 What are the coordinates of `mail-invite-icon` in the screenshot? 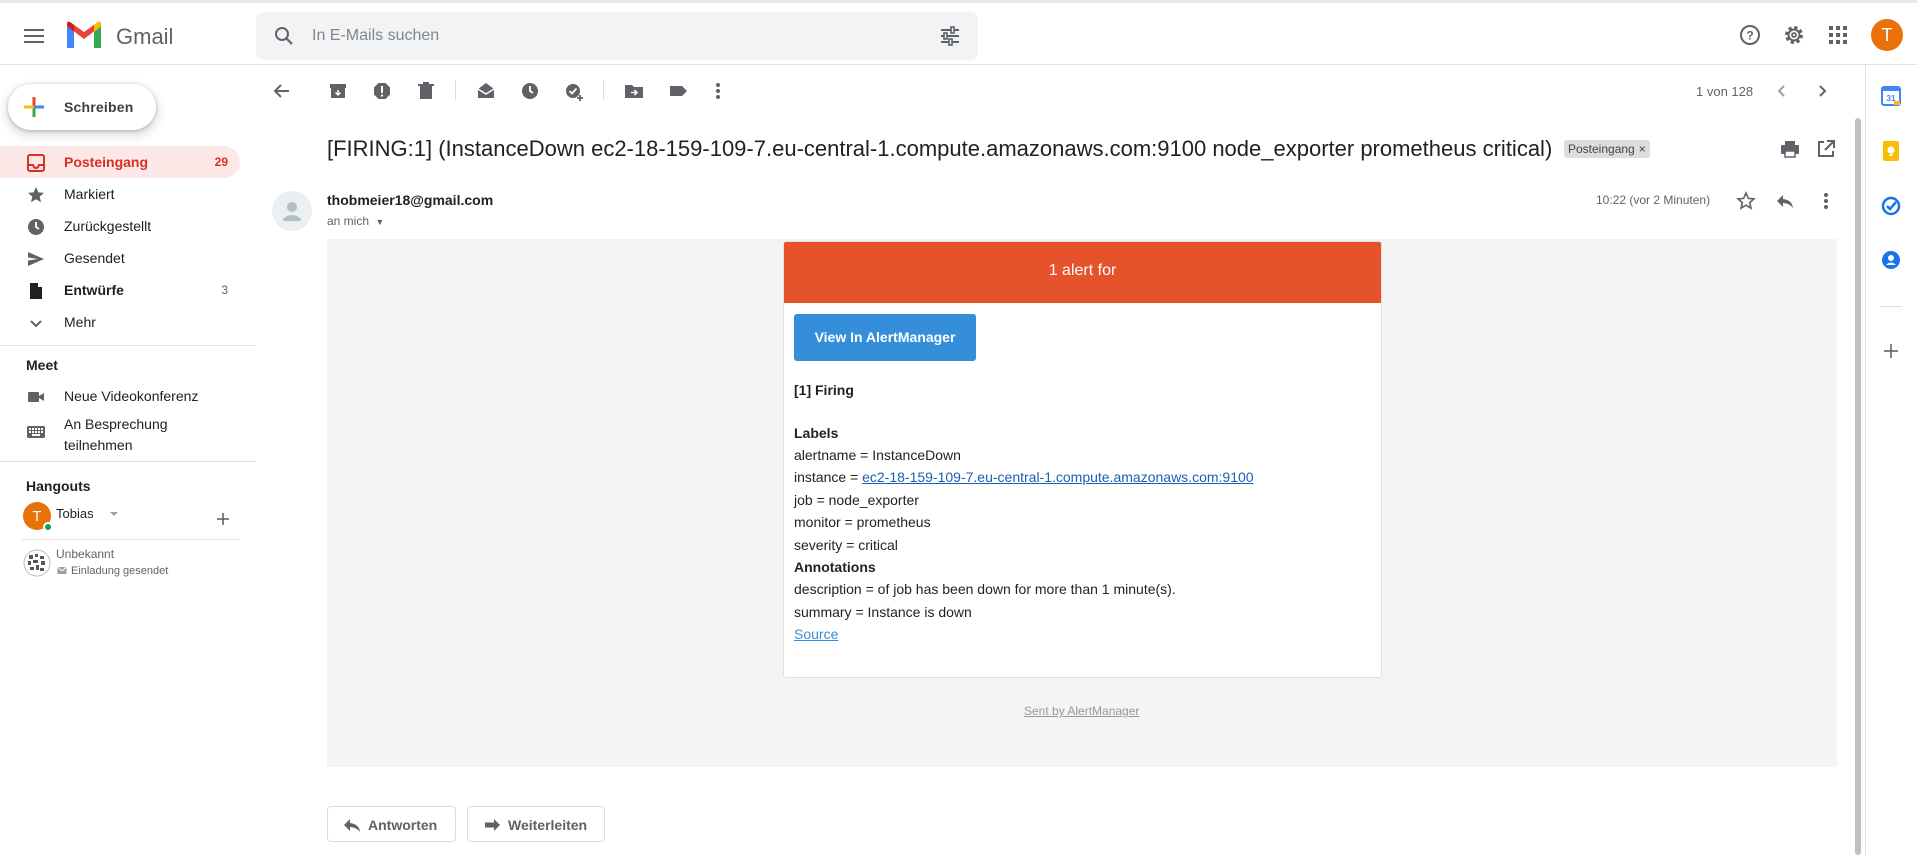 It's located at (62, 570).